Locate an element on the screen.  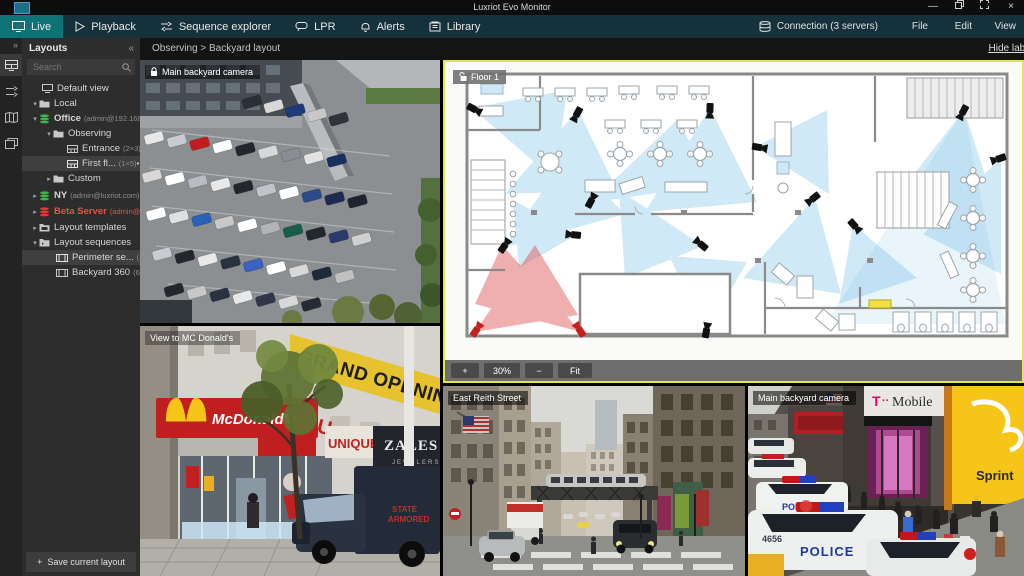
camera-tile-parking: Main backyard camera is located at coordinates (290, 191).